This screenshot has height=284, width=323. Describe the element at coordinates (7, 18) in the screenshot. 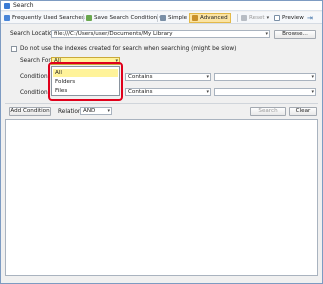

I see `folder-search-icon` at that location.